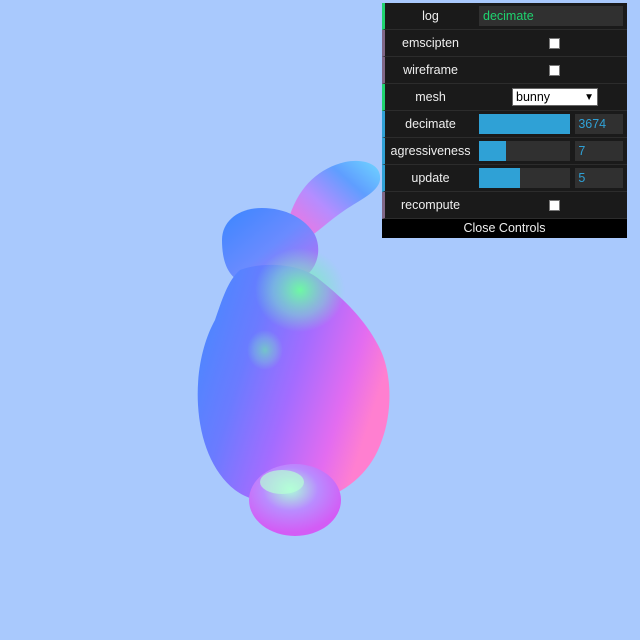  Describe the element at coordinates (599, 124) in the screenshot. I see `decimate-value-input: 3674` at that location.